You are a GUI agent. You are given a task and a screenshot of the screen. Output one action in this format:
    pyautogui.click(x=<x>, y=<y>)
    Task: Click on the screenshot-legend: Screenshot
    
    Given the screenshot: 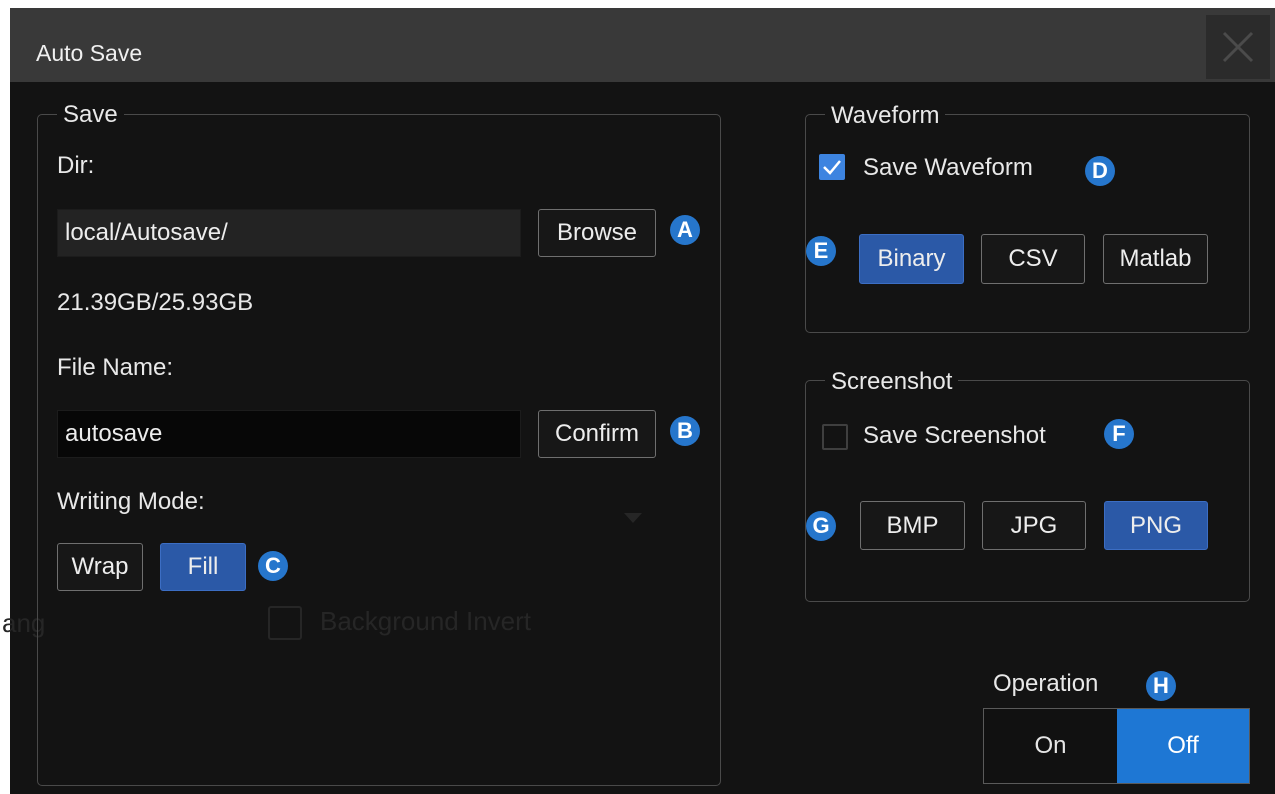 What is the action you would take?
    pyautogui.click(x=892, y=382)
    